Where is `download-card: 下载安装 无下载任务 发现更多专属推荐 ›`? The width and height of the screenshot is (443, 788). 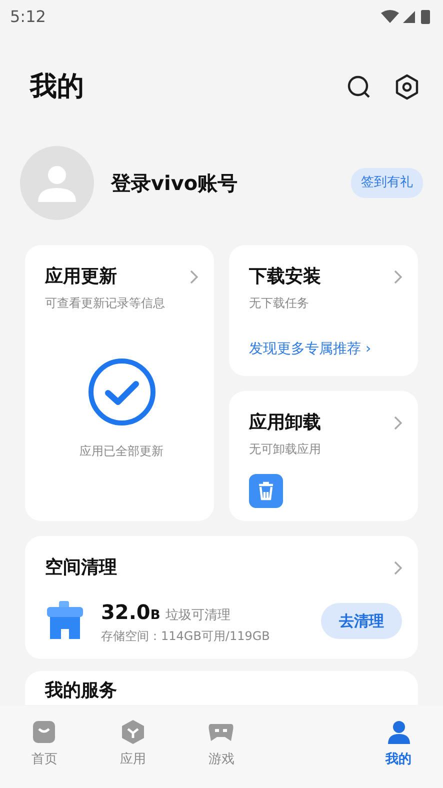 download-card: 下载安装 无下载任务 发现更多专属推荐 › is located at coordinates (323, 310).